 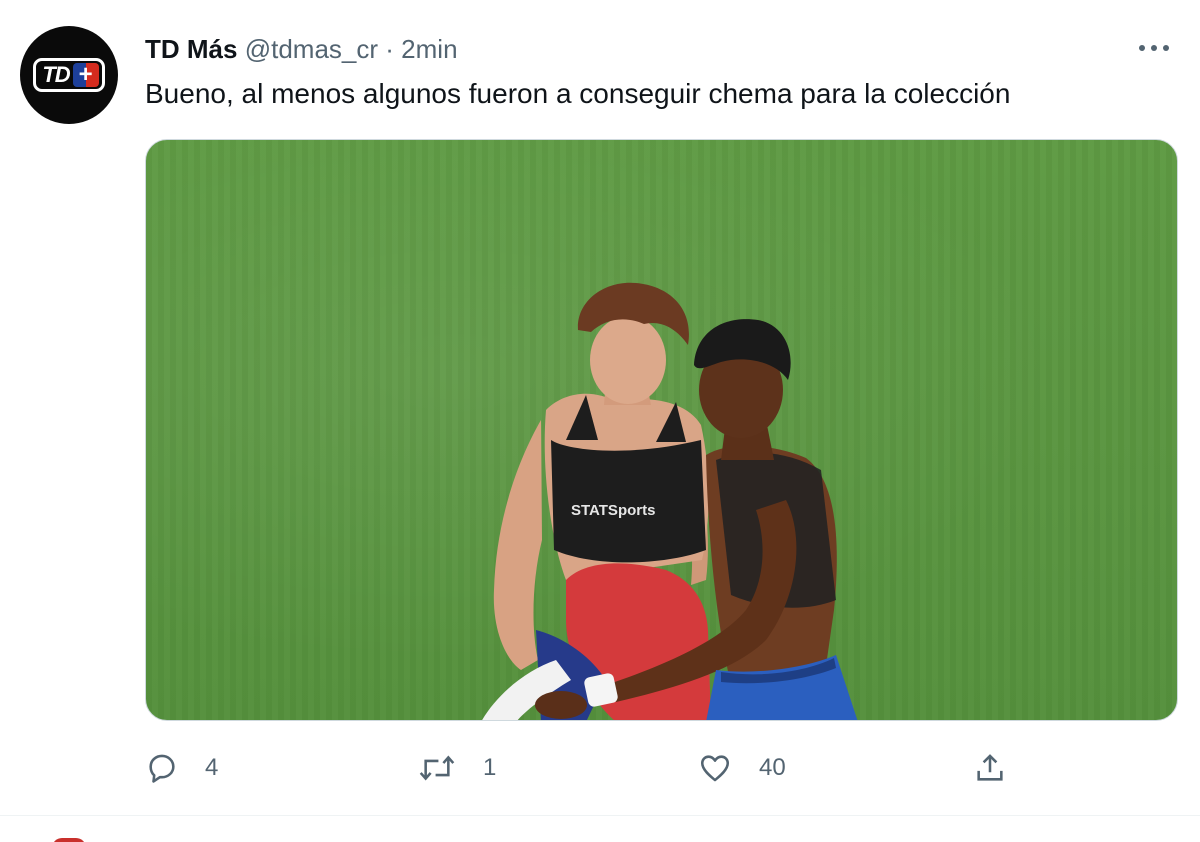 I want to click on shirt-print: STATSports, so click(x=613, y=510).